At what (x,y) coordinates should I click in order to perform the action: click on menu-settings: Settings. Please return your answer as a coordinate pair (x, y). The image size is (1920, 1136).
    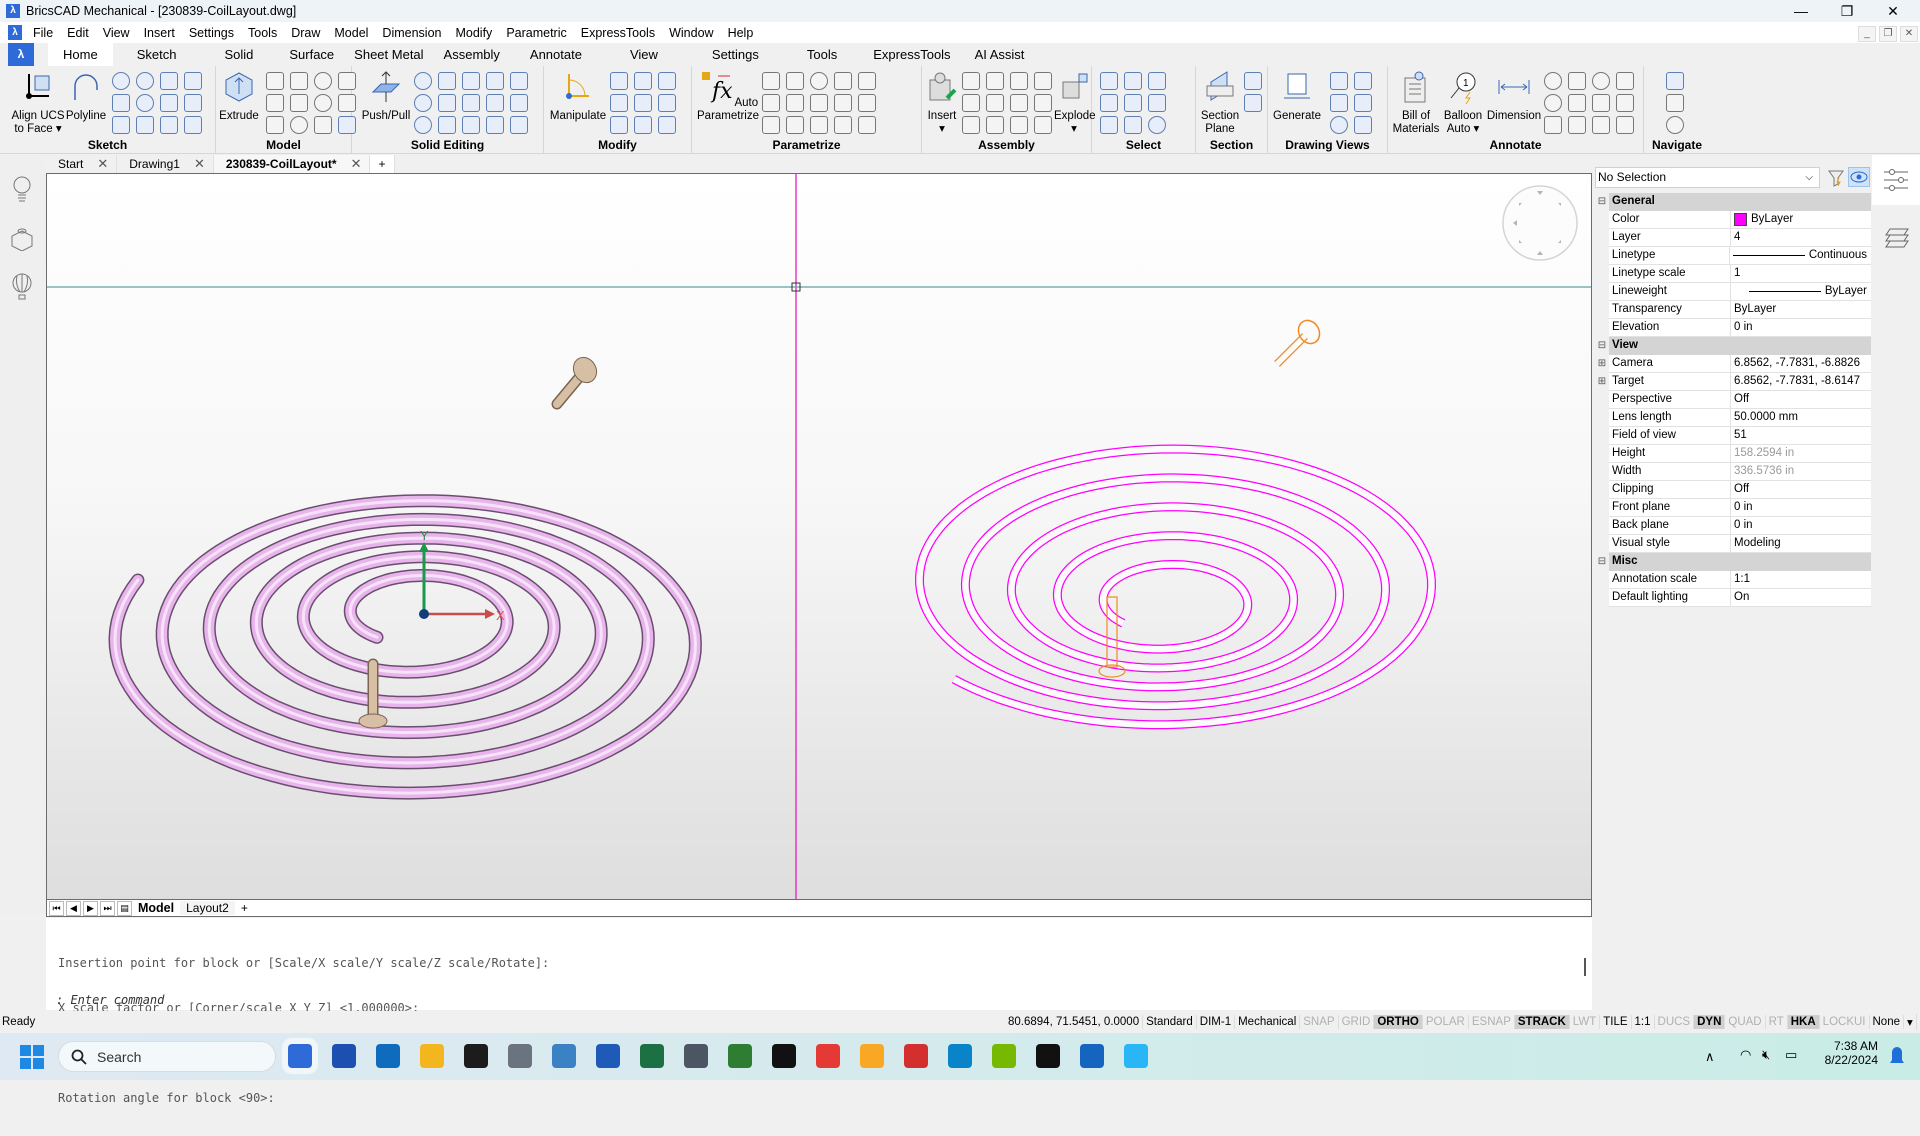
    Looking at the image, I should click on (211, 33).